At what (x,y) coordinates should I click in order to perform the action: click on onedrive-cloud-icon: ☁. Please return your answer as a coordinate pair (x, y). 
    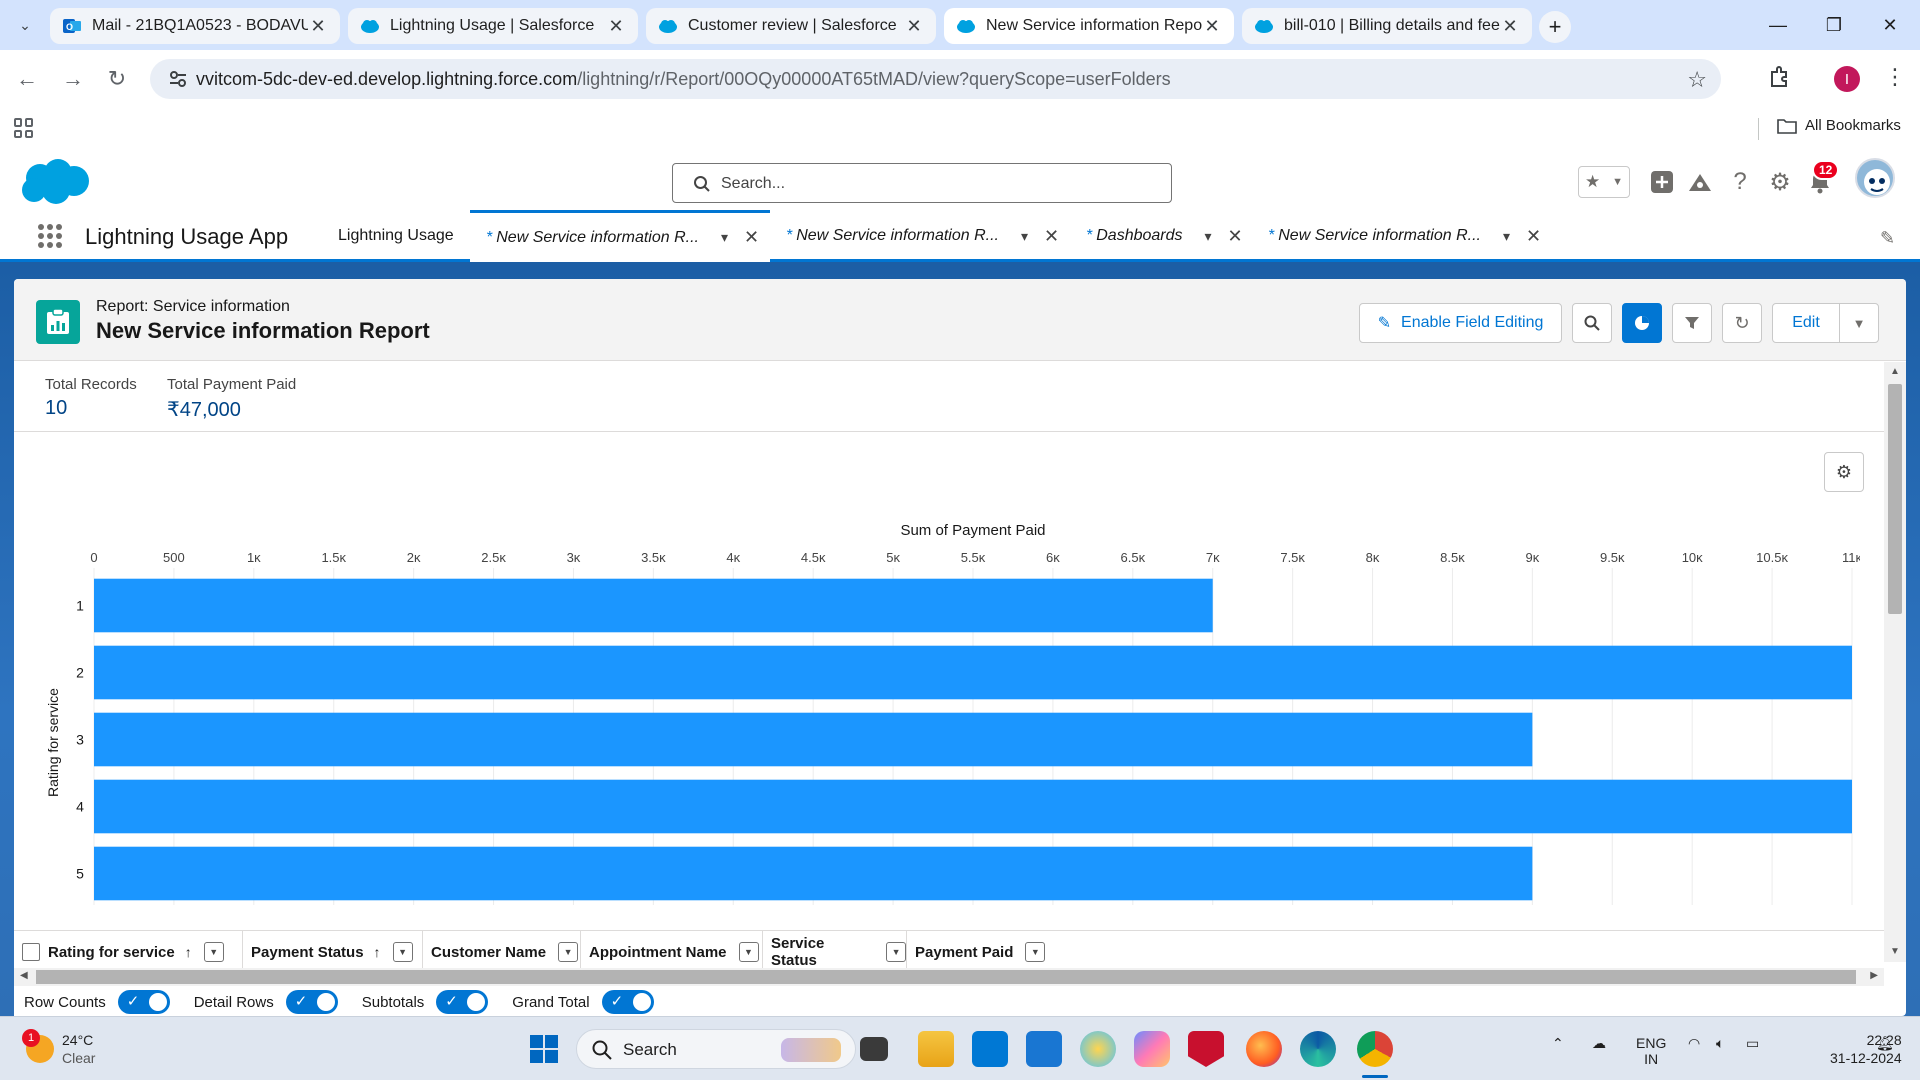
    Looking at the image, I should click on (1599, 1043).